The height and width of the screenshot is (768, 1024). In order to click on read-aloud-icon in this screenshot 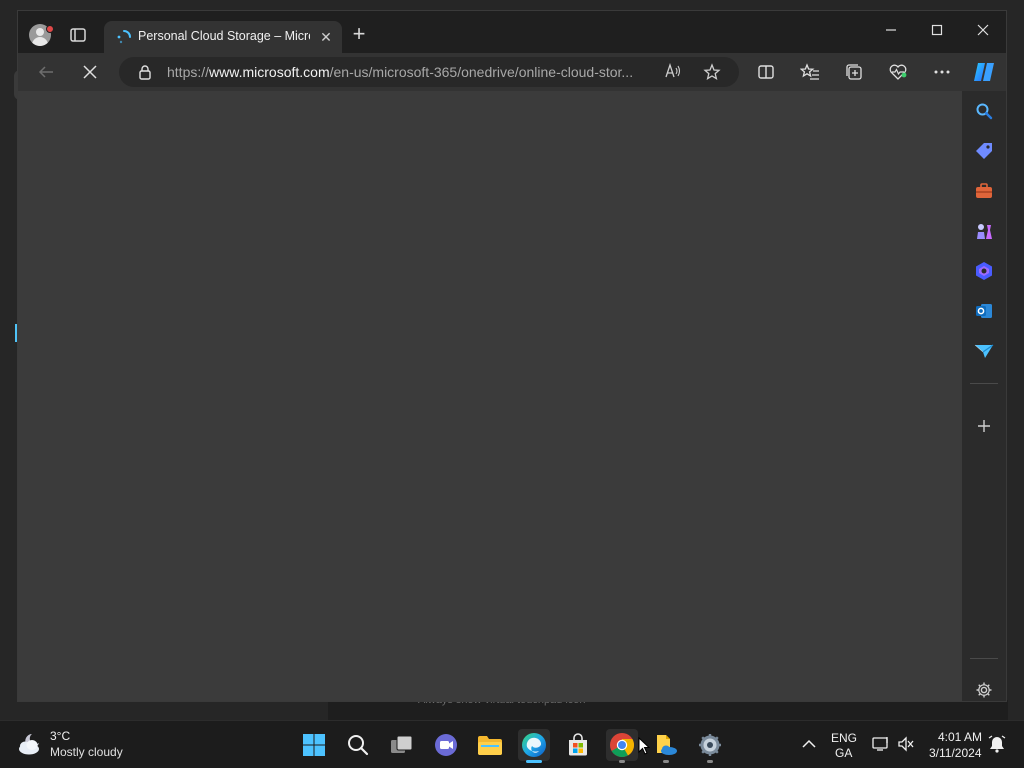, I will do `click(674, 71)`.